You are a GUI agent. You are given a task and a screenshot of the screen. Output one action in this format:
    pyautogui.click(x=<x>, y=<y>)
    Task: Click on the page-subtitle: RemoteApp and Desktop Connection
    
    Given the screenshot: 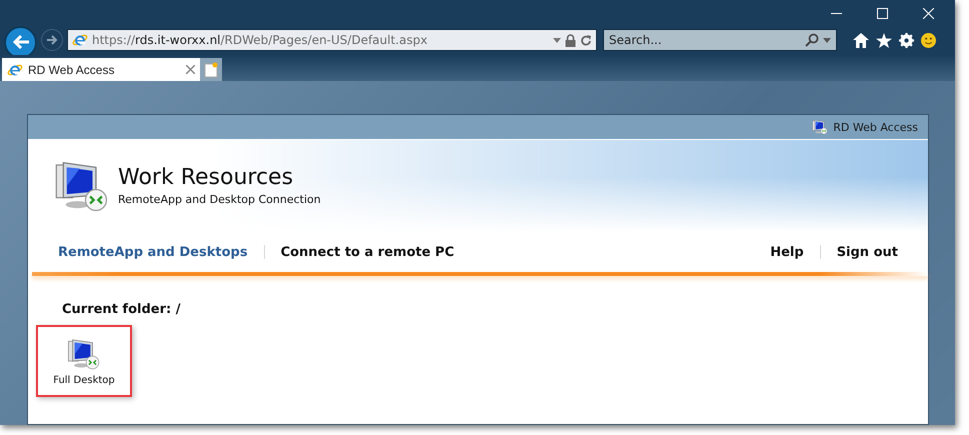 What is the action you would take?
    pyautogui.click(x=219, y=199)
    